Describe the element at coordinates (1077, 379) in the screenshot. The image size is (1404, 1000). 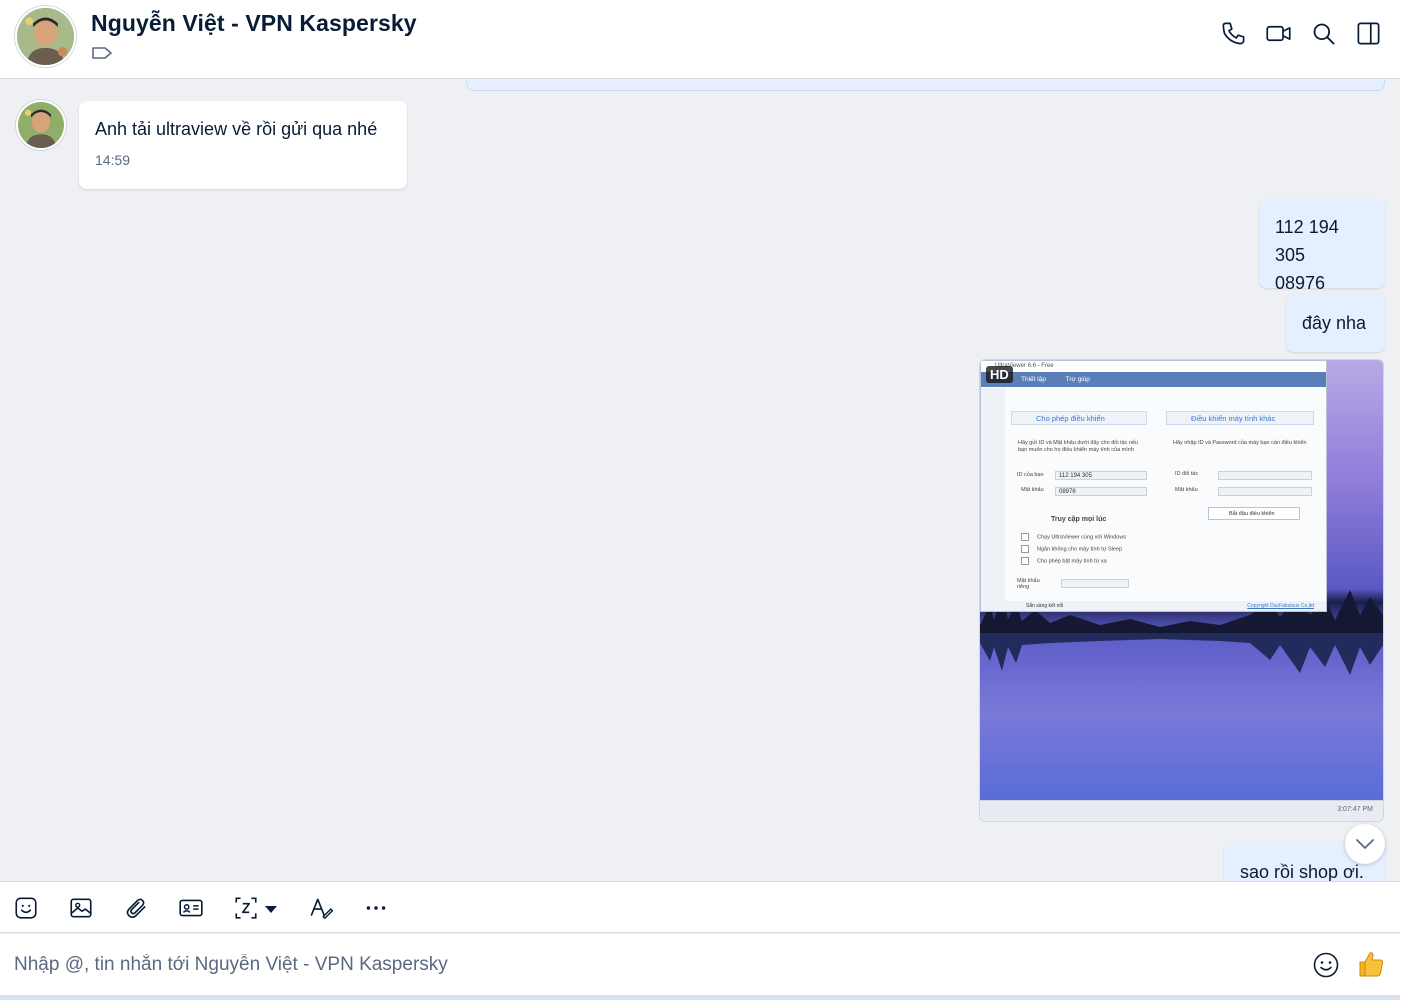
I see `menu-item: Trợ giúp` at that location.